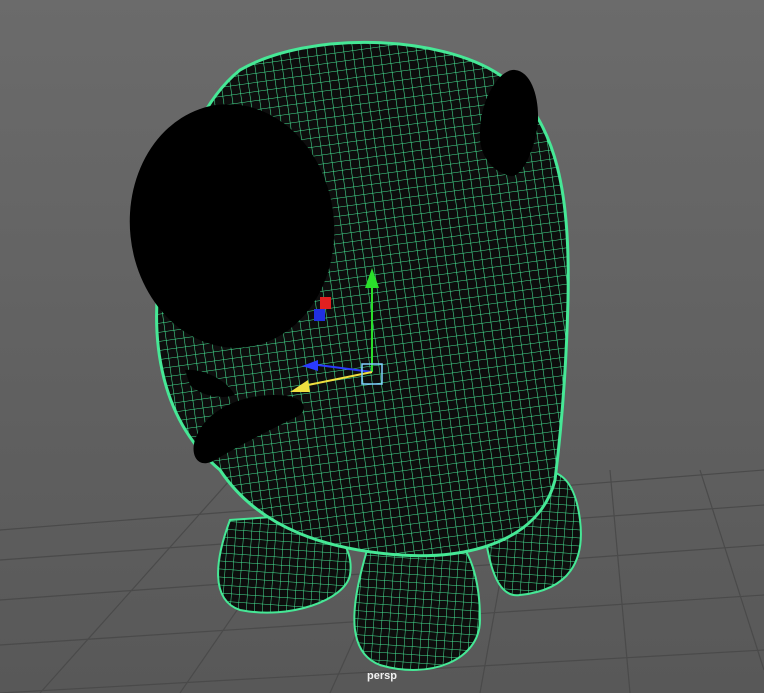  I want to click on camera-name-label: persp, so click(382, 676).